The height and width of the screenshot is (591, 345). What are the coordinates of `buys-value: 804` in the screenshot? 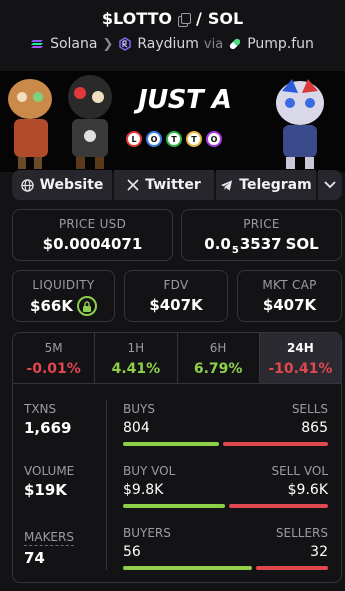 It's located at (136, 428).